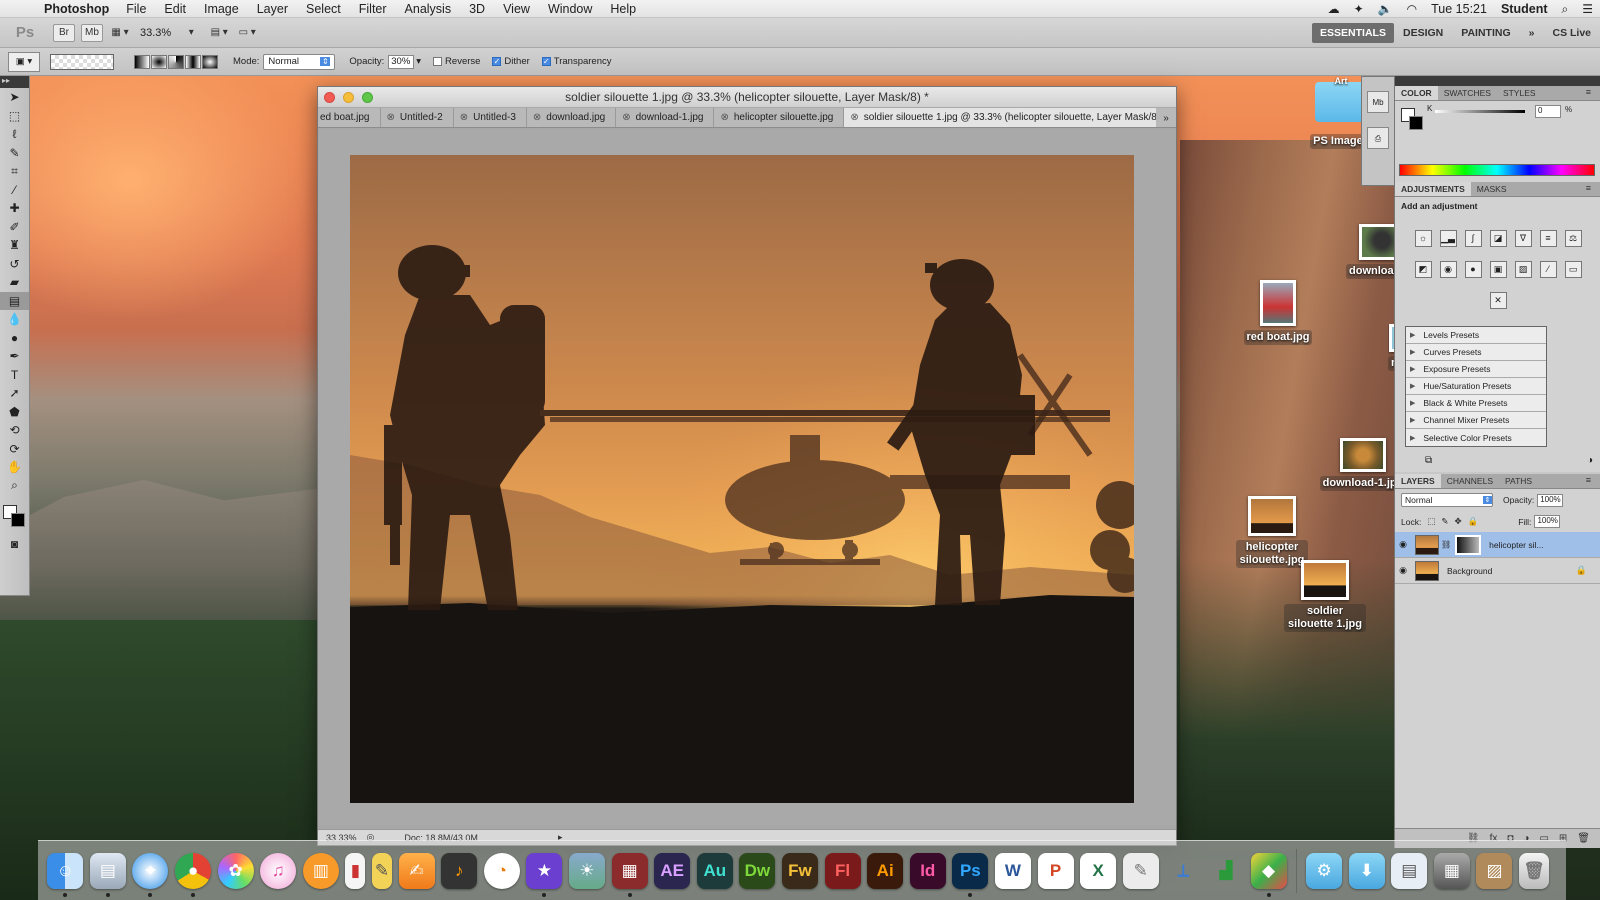  Describe the element at coordinates (1497, 170) in the screenshot. I see `color-spectrum-bar` at that location.